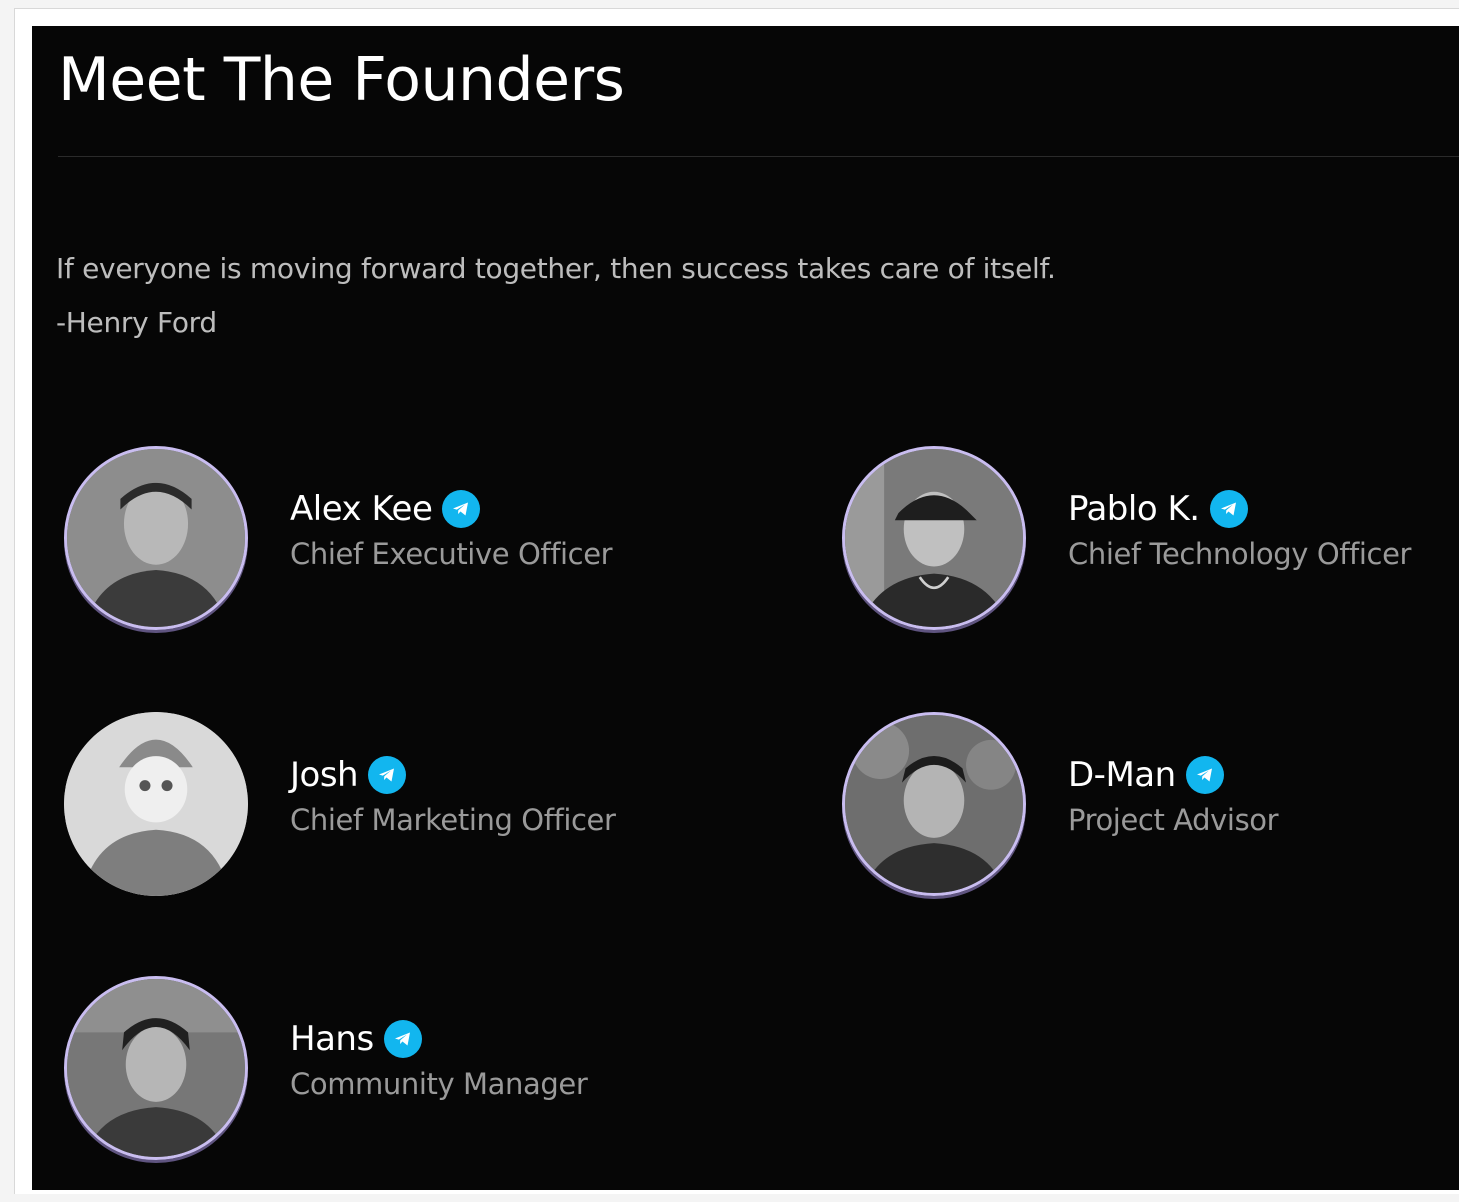 This screenshot has width=1459, height=1202. I want to click on name-row: D-Man, so click(1173, 775).